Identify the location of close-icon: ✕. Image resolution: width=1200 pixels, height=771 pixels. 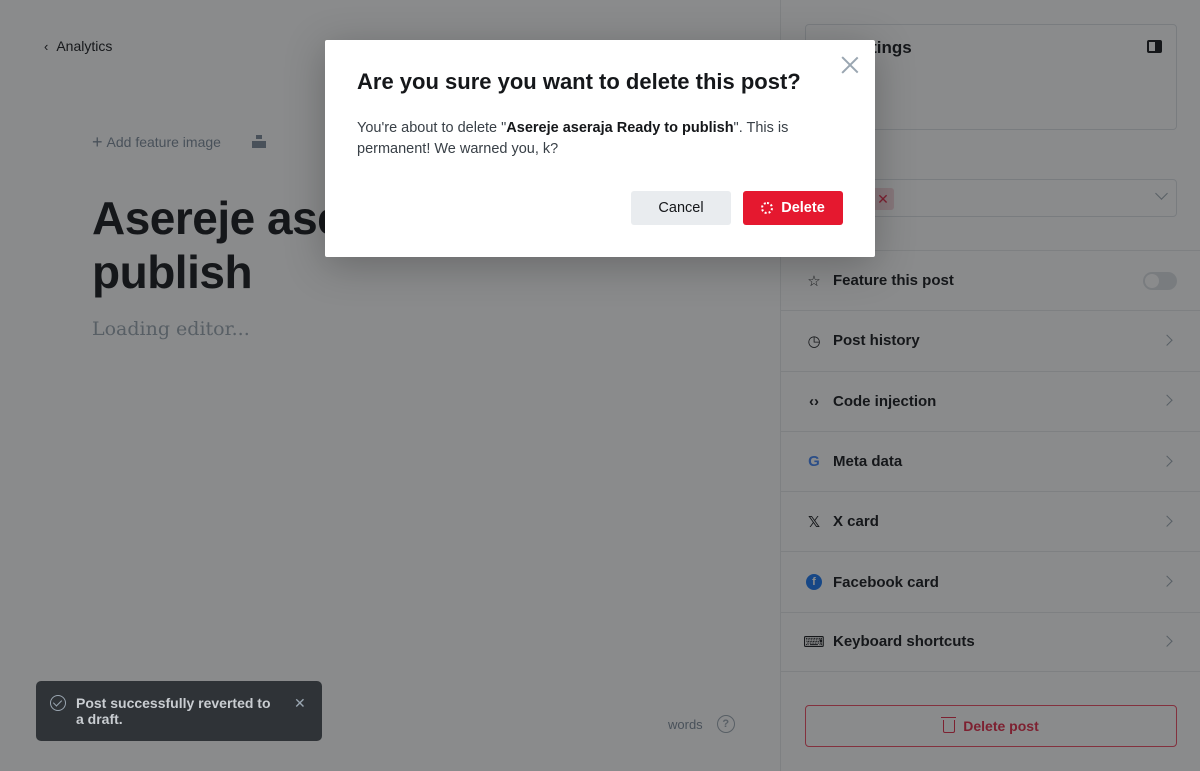
(300, 703).